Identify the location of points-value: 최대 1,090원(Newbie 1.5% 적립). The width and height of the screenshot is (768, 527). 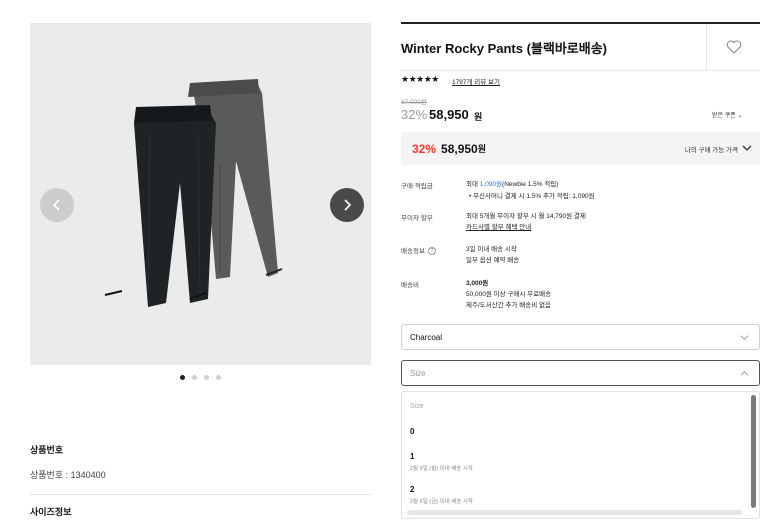
(512, 184).